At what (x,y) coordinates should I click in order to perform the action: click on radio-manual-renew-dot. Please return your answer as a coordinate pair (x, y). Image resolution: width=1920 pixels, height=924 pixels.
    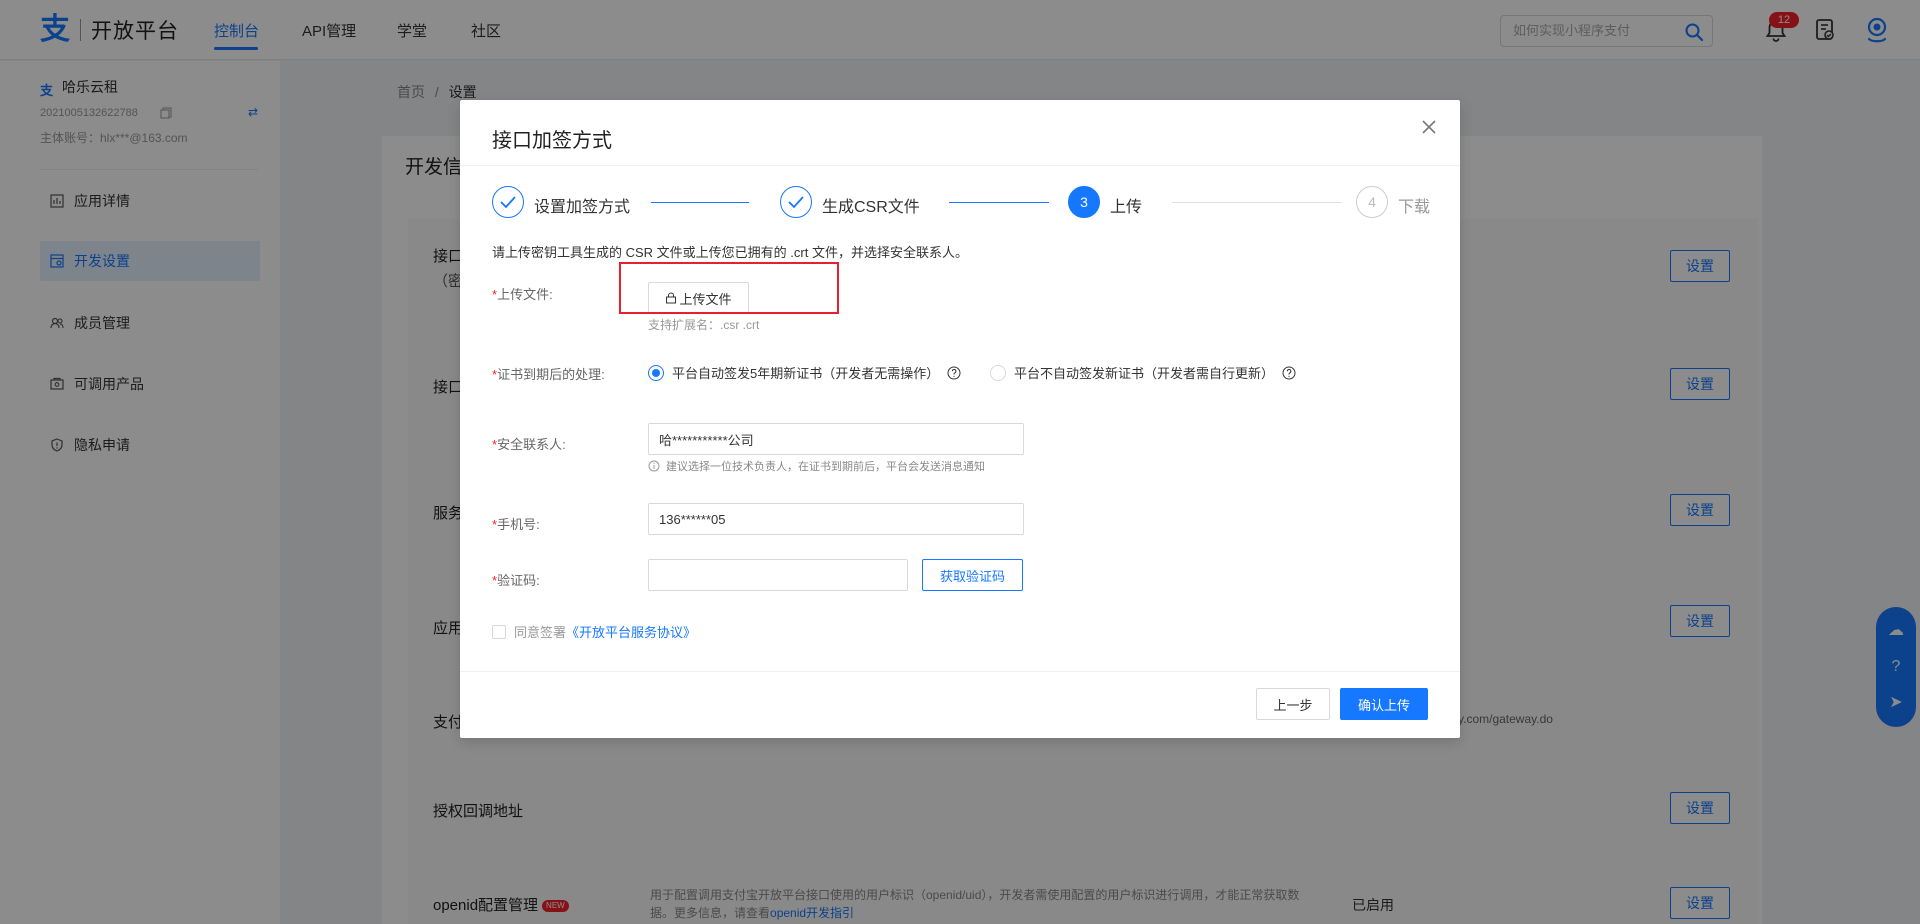
    Looking at the image, I should click on (998, 372).